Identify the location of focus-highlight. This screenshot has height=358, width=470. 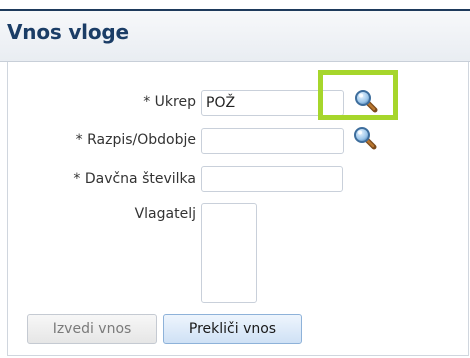
(358, 95).